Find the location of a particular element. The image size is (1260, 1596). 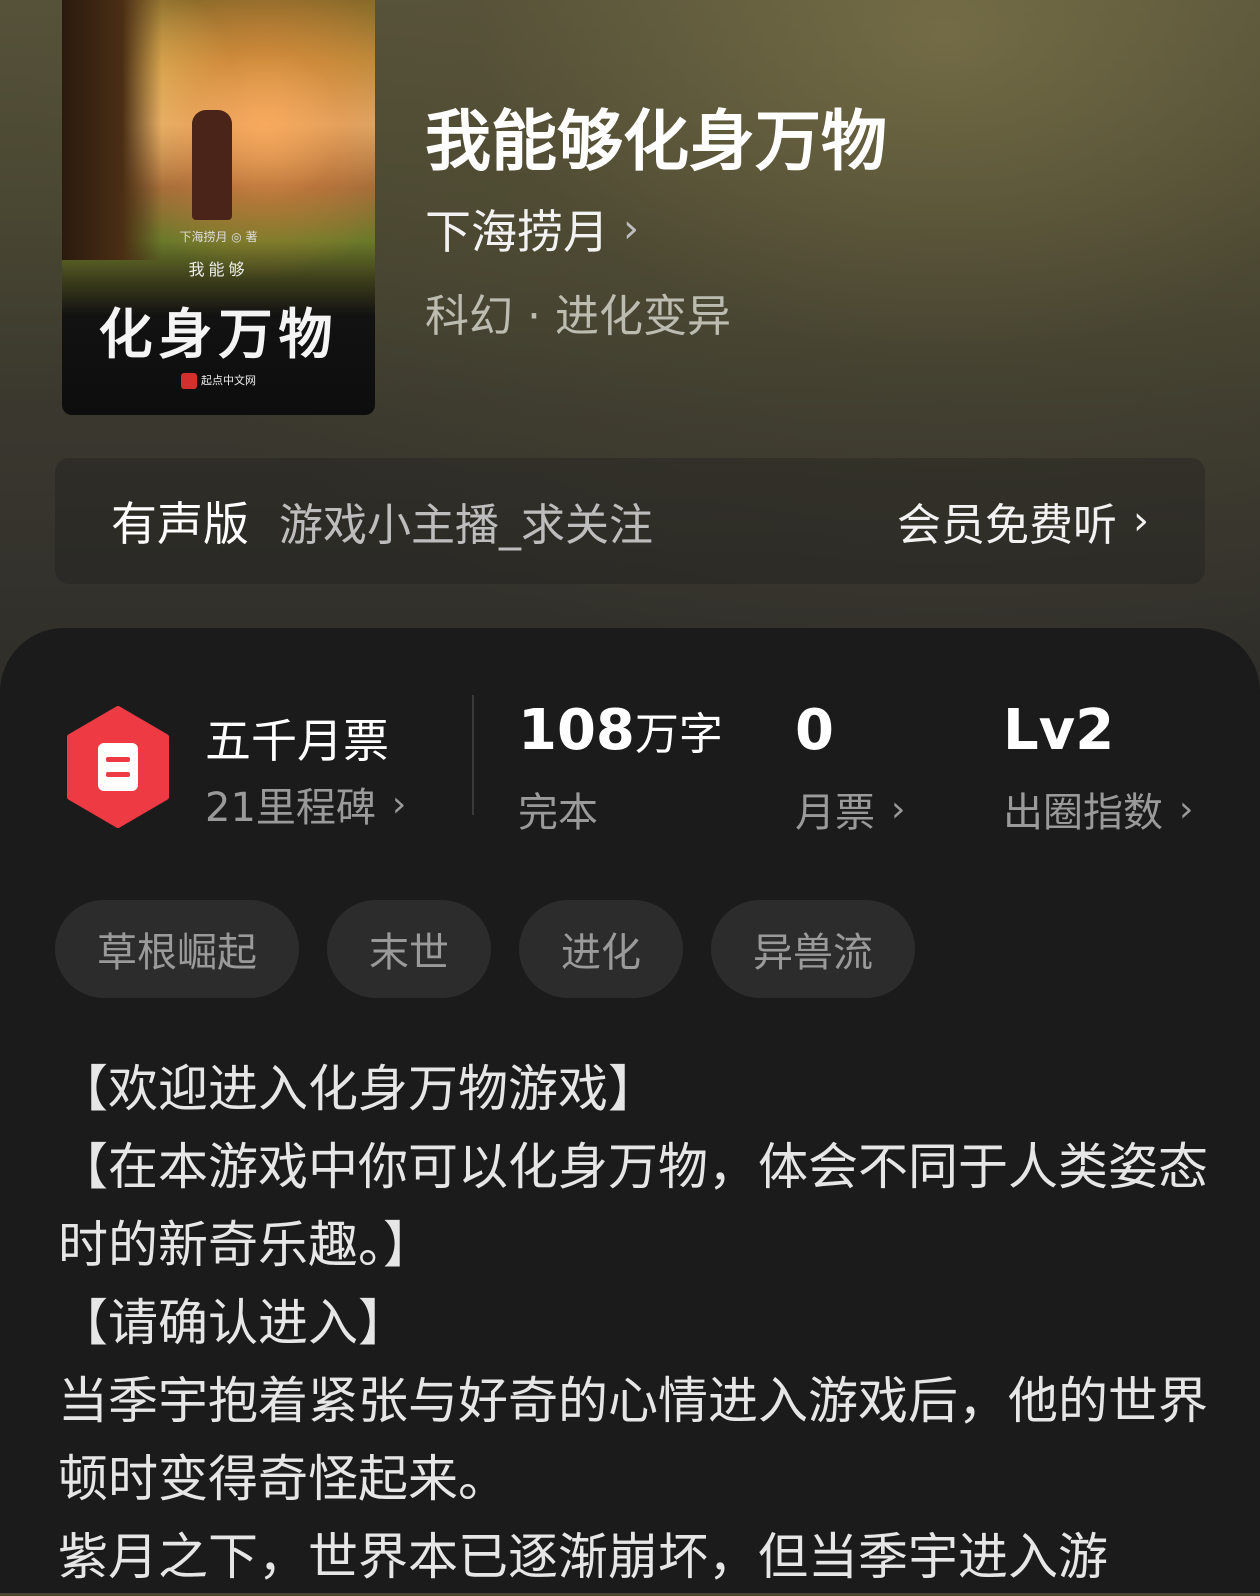

book-title: 我能够化身万物 is located at coordinates (656, 141).